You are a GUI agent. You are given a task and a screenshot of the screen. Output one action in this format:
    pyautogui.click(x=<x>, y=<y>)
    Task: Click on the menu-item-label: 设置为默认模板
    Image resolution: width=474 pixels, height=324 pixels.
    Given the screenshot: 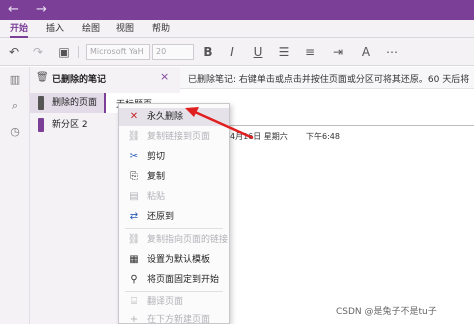 What is the action you would take?
    pyautogui.click(x=179, y=260)
    